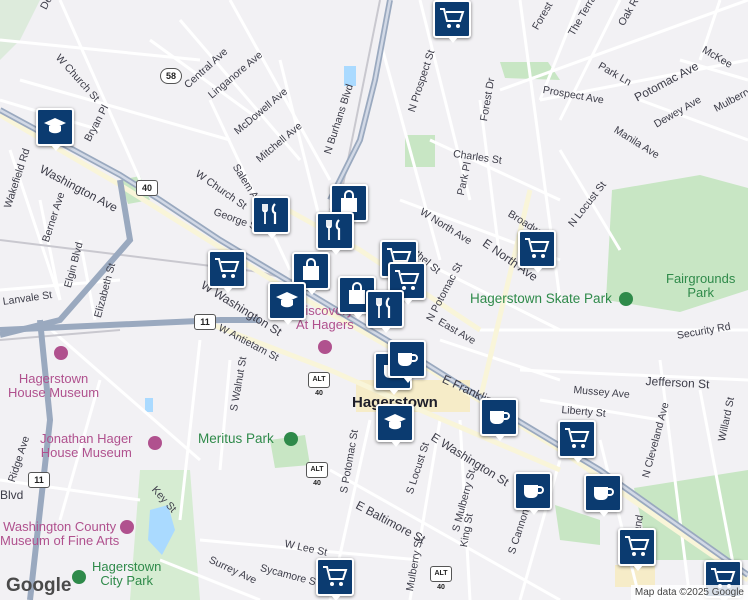 This screenshot has height=600, width=748. Describe the element at coordinates (147, 188) in the screenshot. I see `route-shield: 40` at that location.